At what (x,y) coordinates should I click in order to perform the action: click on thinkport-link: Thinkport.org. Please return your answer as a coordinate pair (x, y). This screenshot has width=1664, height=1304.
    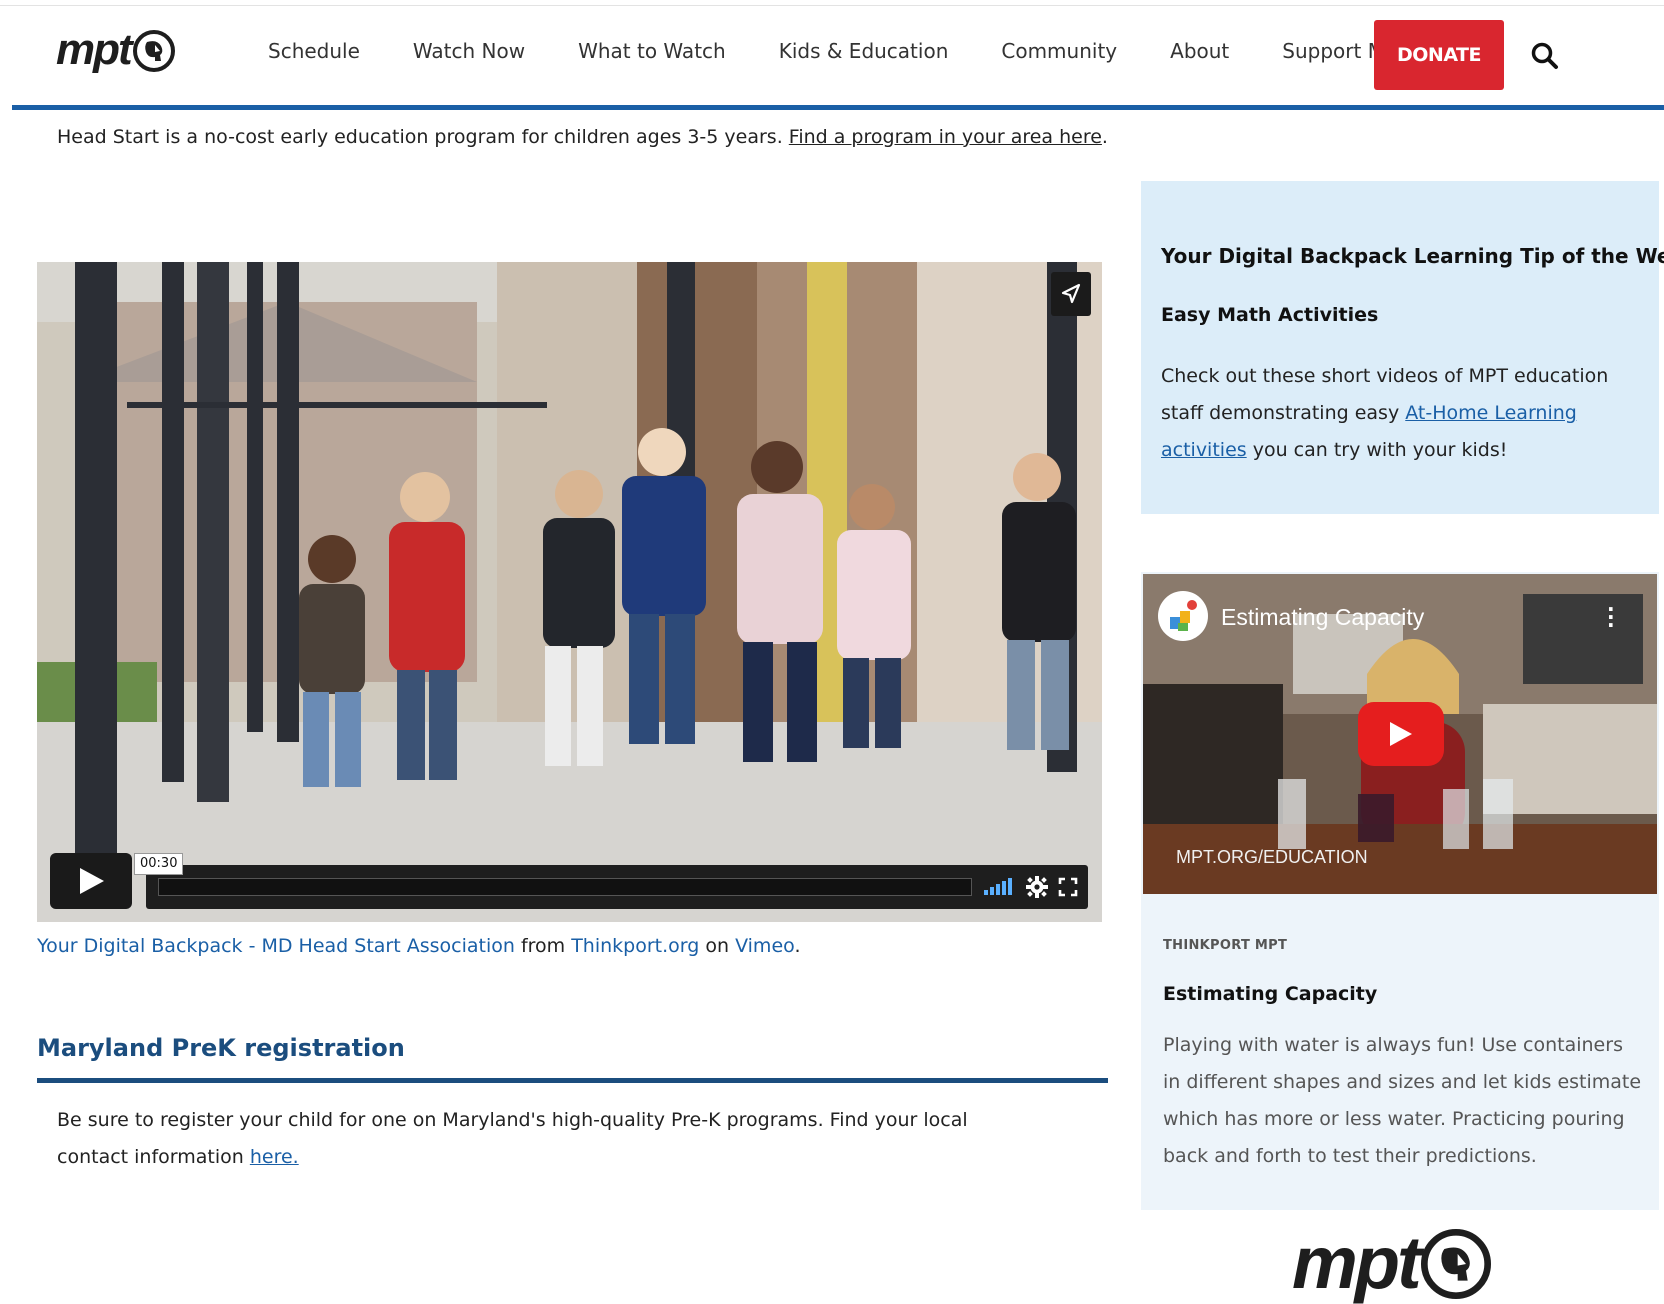
    Looking at the image, I should click on (635, 946).